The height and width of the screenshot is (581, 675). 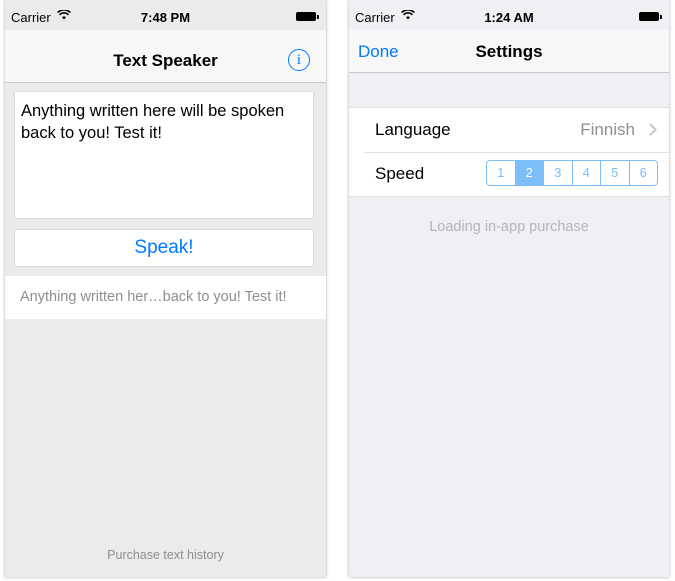 I want to click on status-time: 7:48 PM, so click(x=165, y=17).